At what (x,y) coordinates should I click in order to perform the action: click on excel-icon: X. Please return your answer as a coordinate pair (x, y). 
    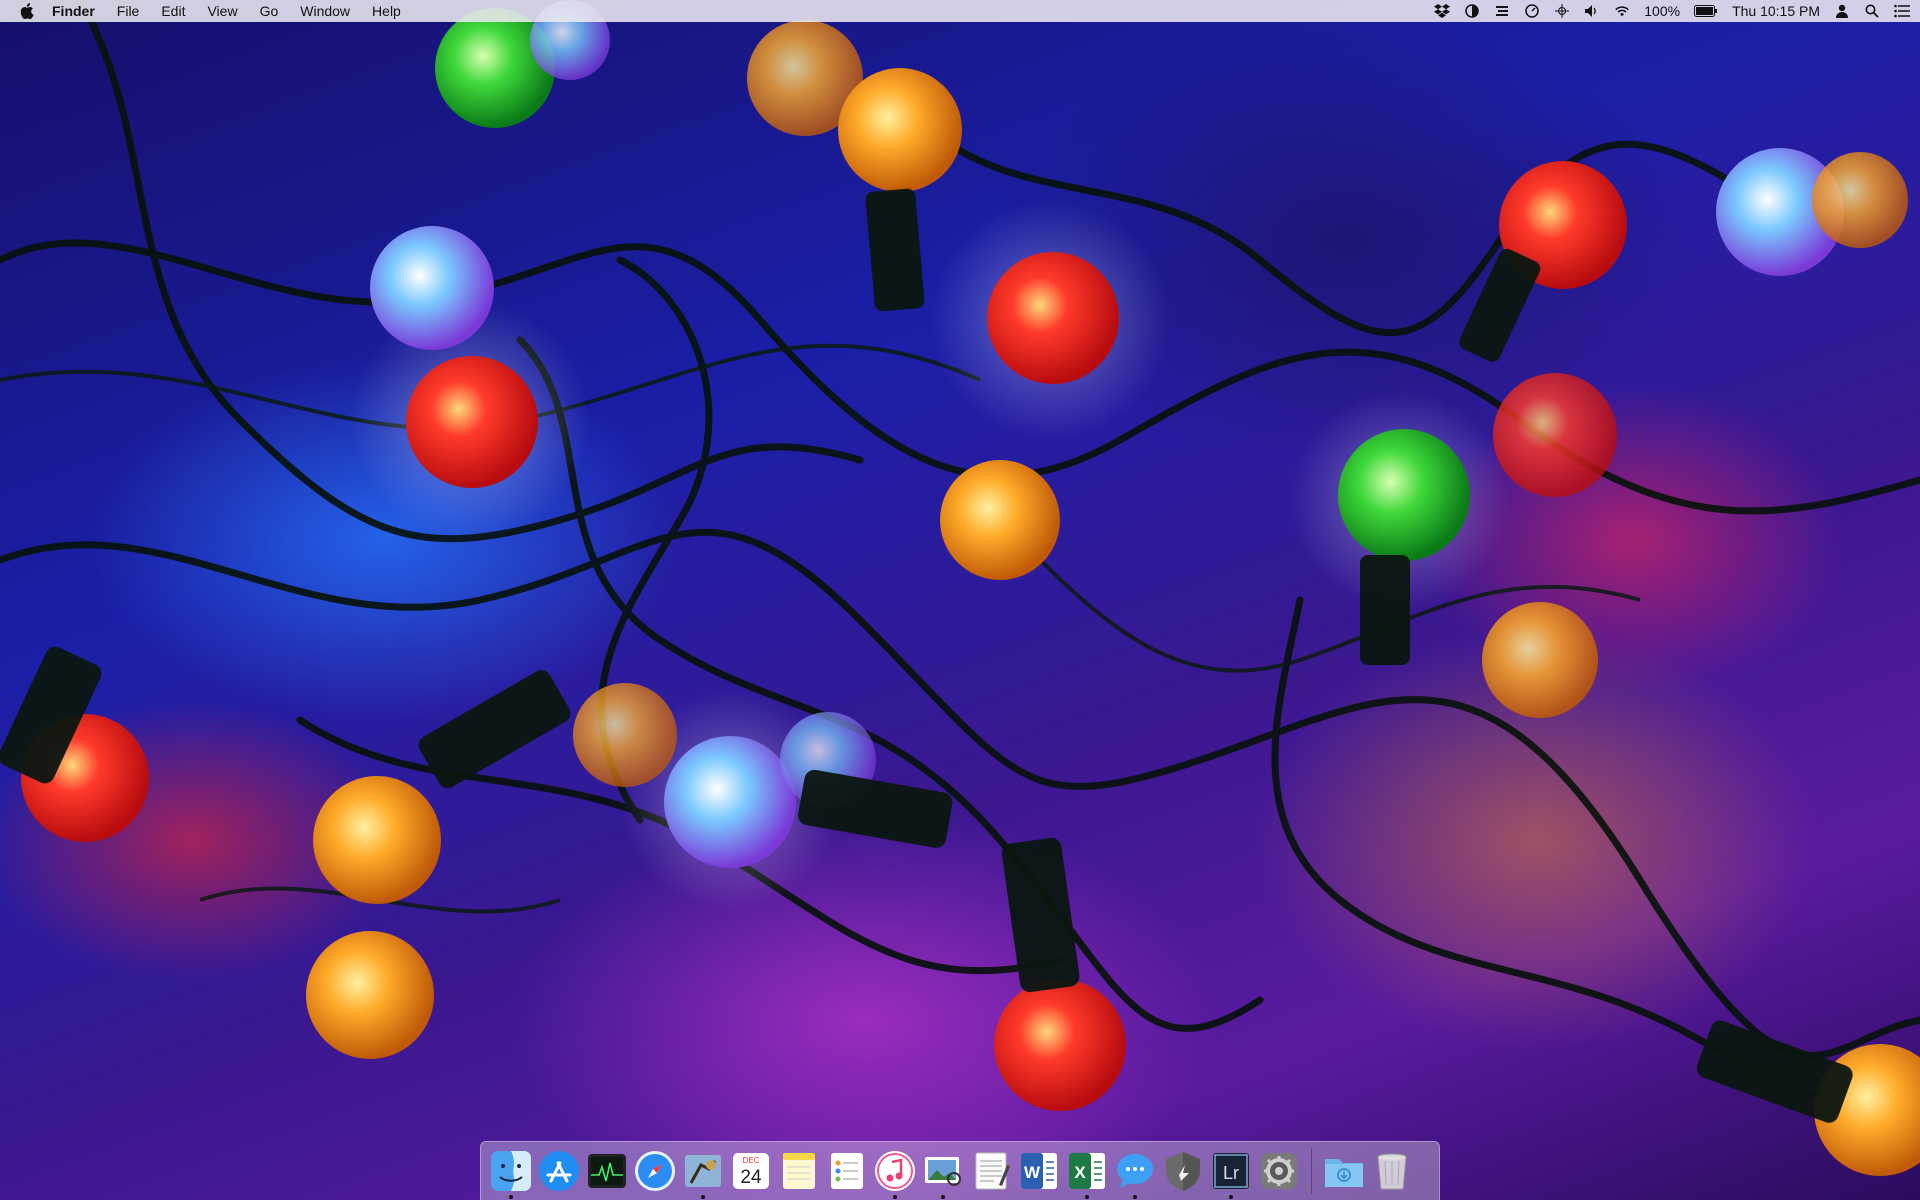
    Looking at the image, I should click on (1087, 1174).